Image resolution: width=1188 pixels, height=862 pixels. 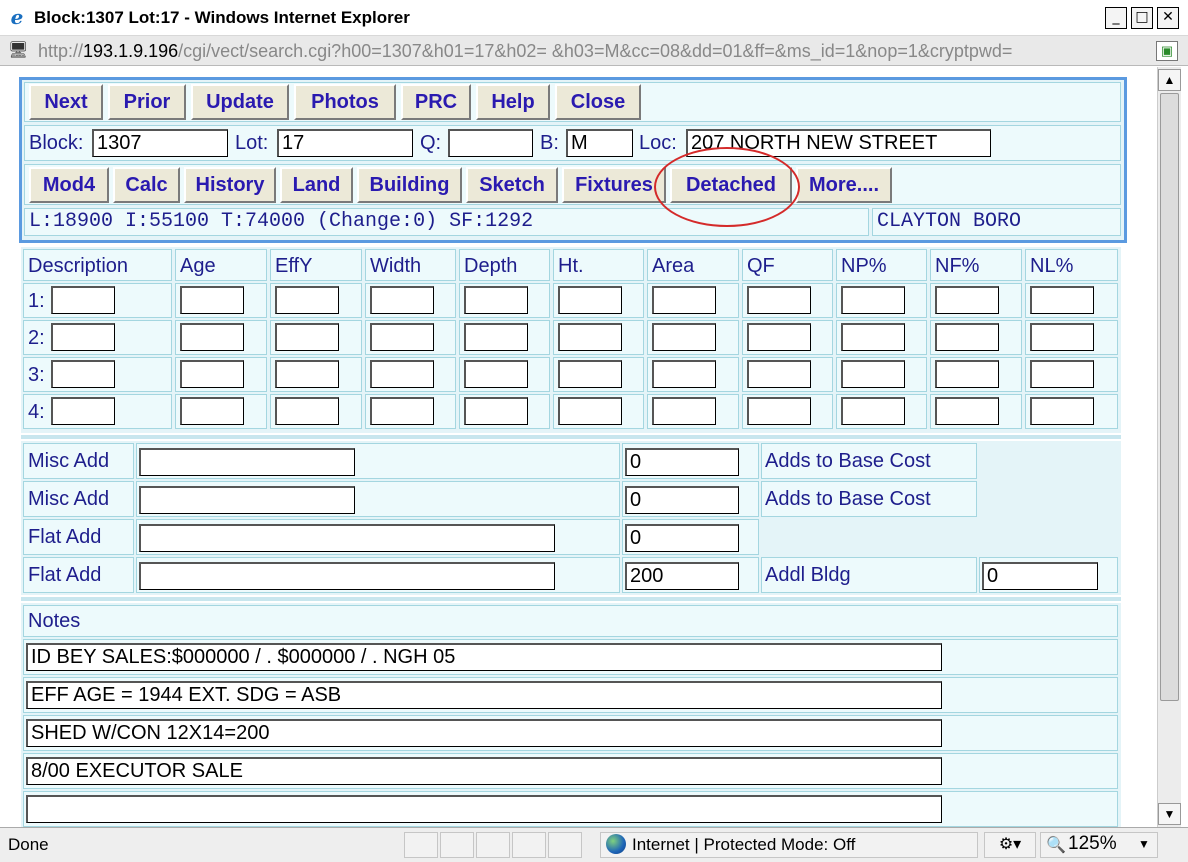 I want to click on close-window-button: ✕, so click(x=1168, y=18).